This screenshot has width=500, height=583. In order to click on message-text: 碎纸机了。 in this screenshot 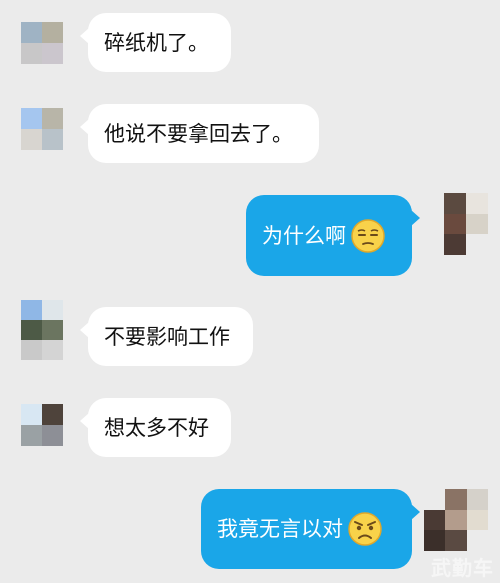, I will do `click(156, 42)`.